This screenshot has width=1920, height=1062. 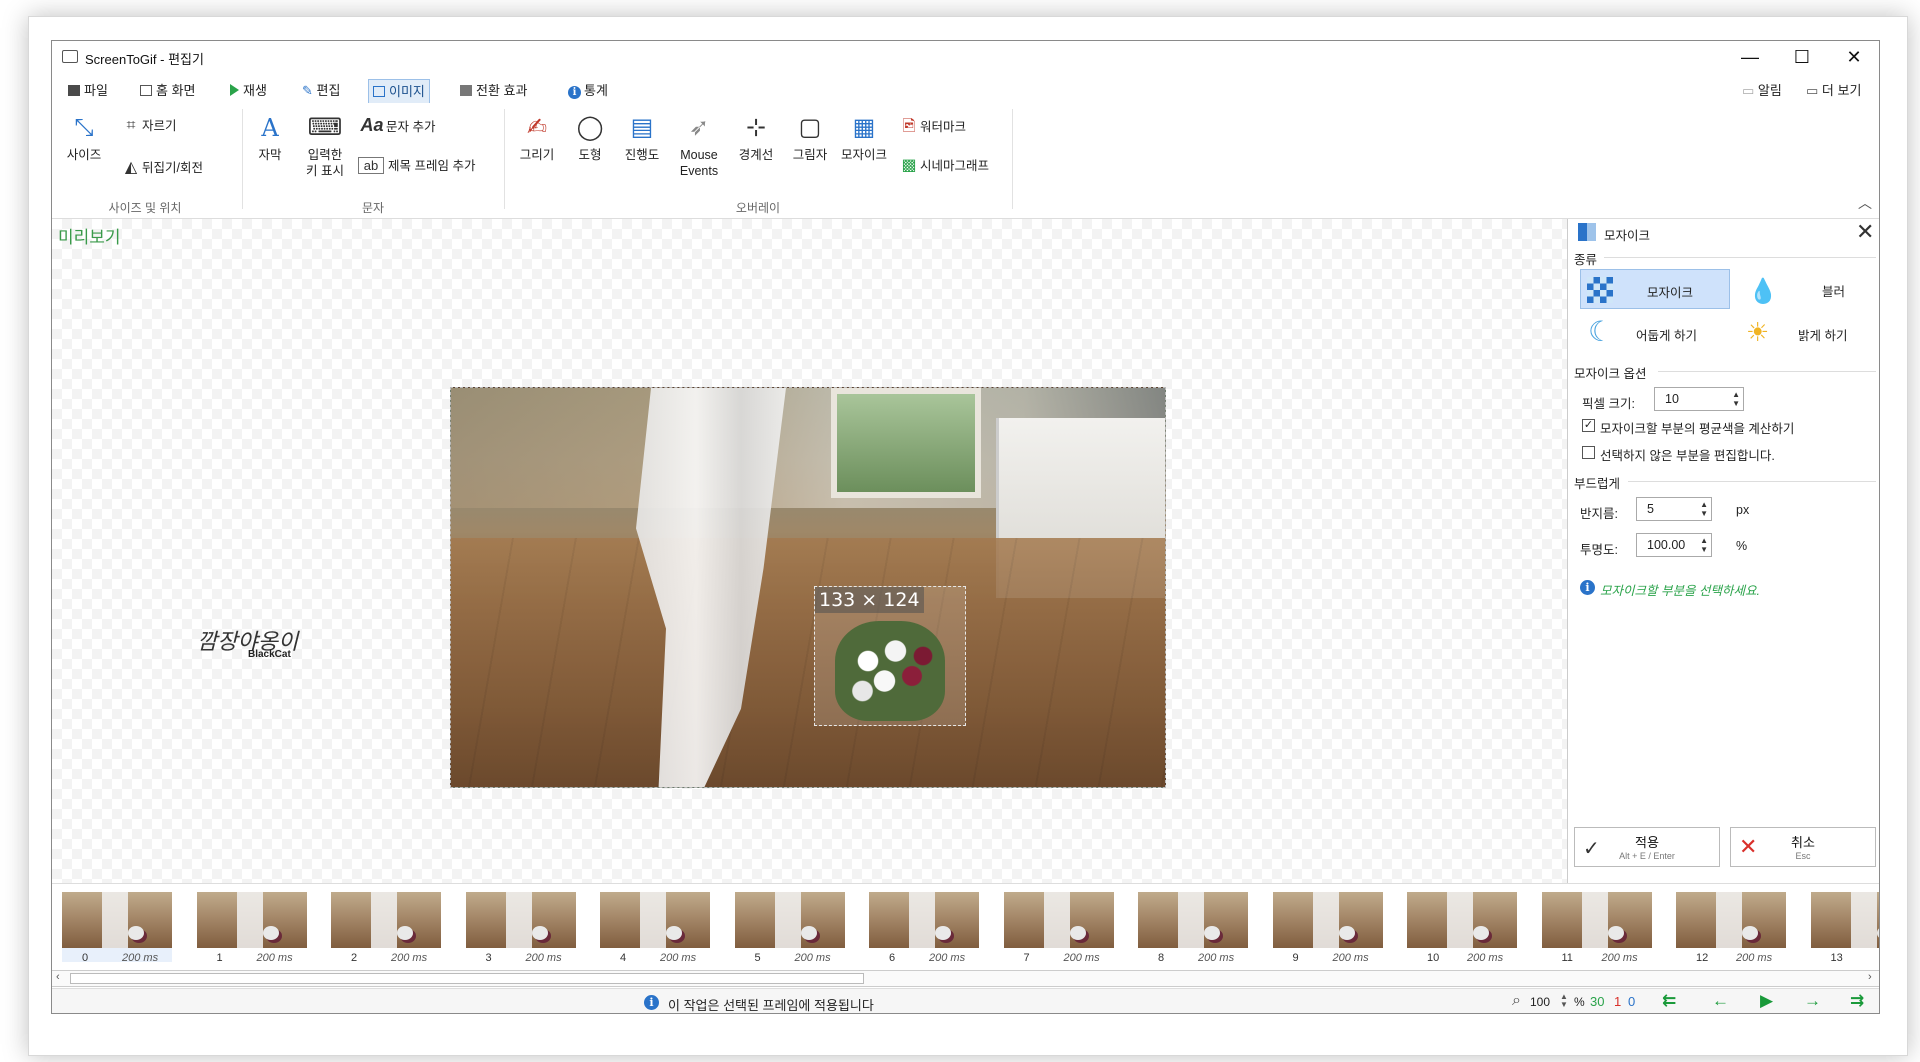 I want to click on frame-thumbnail: 8 200 ms, so click(x=1193, y=928).